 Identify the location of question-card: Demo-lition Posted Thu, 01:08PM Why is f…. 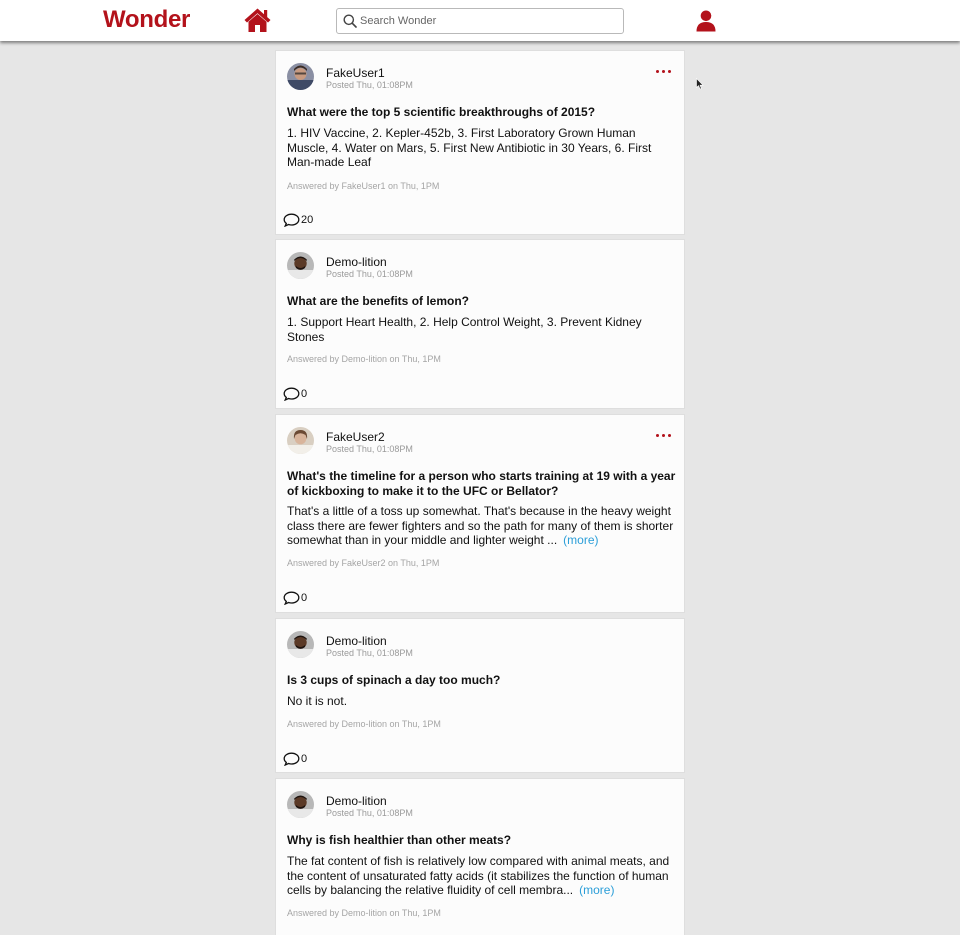
(480, 856).